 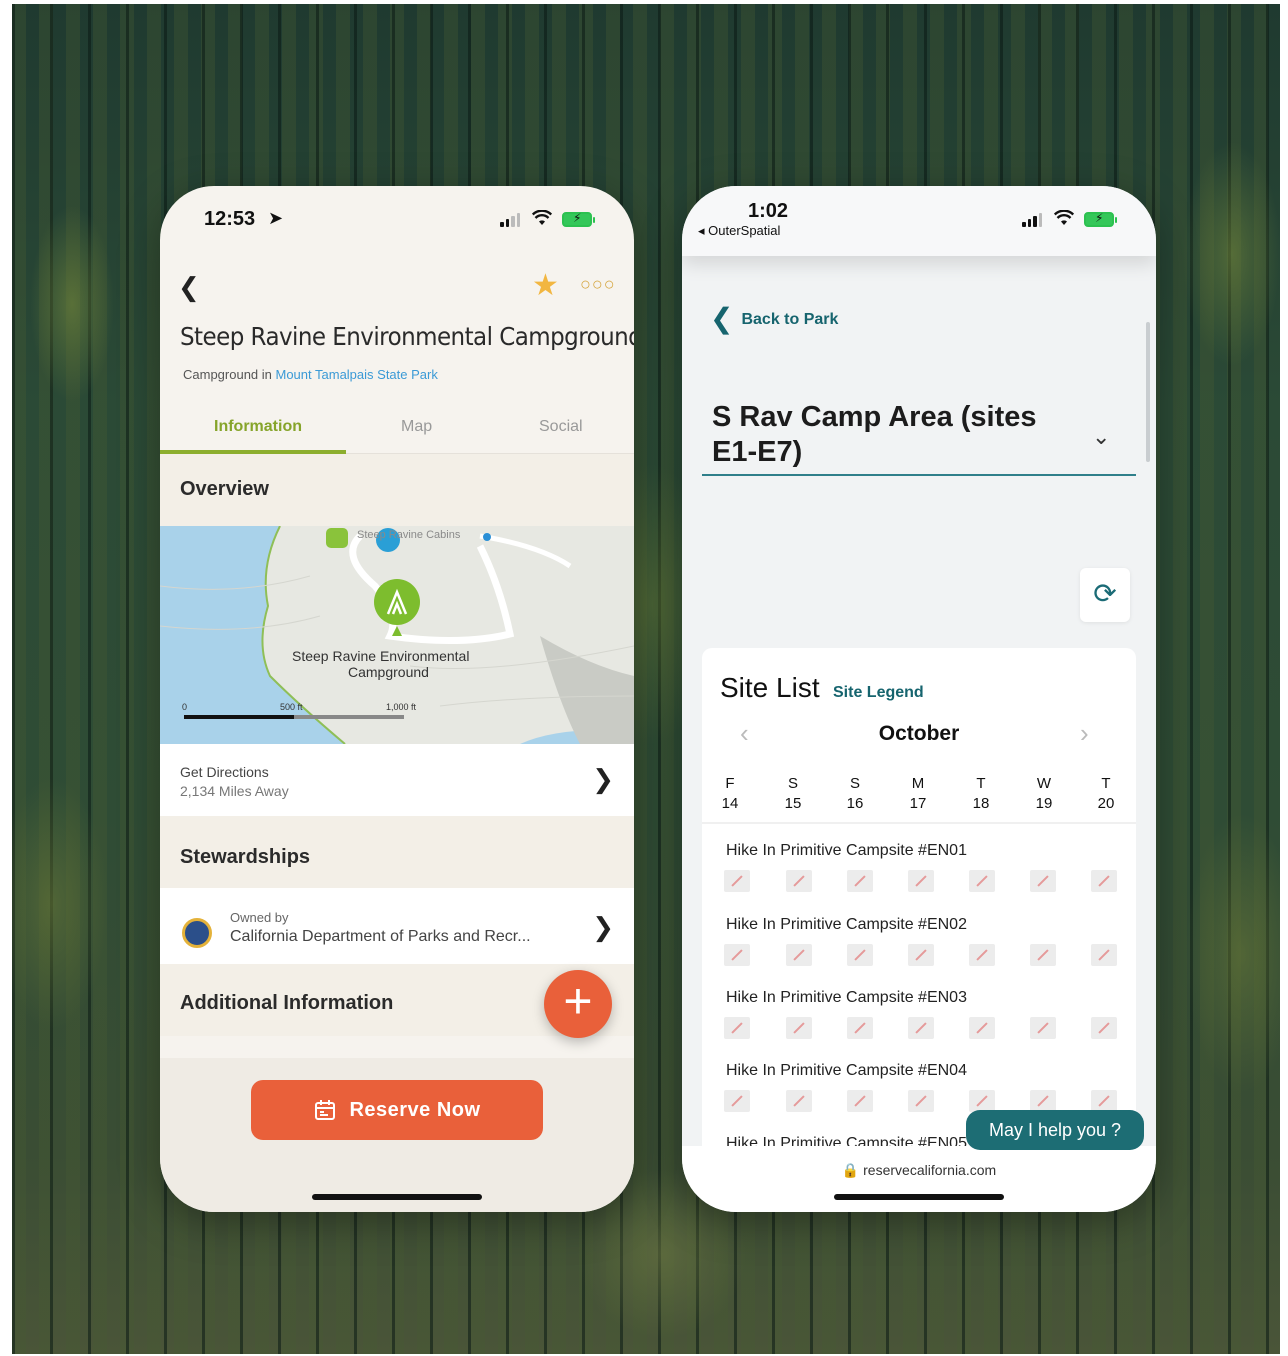 What do you see at coordinates (545, 285) in the screenshot?
I see `favorite-star-icon: ★` at bounding box center [545, 285].